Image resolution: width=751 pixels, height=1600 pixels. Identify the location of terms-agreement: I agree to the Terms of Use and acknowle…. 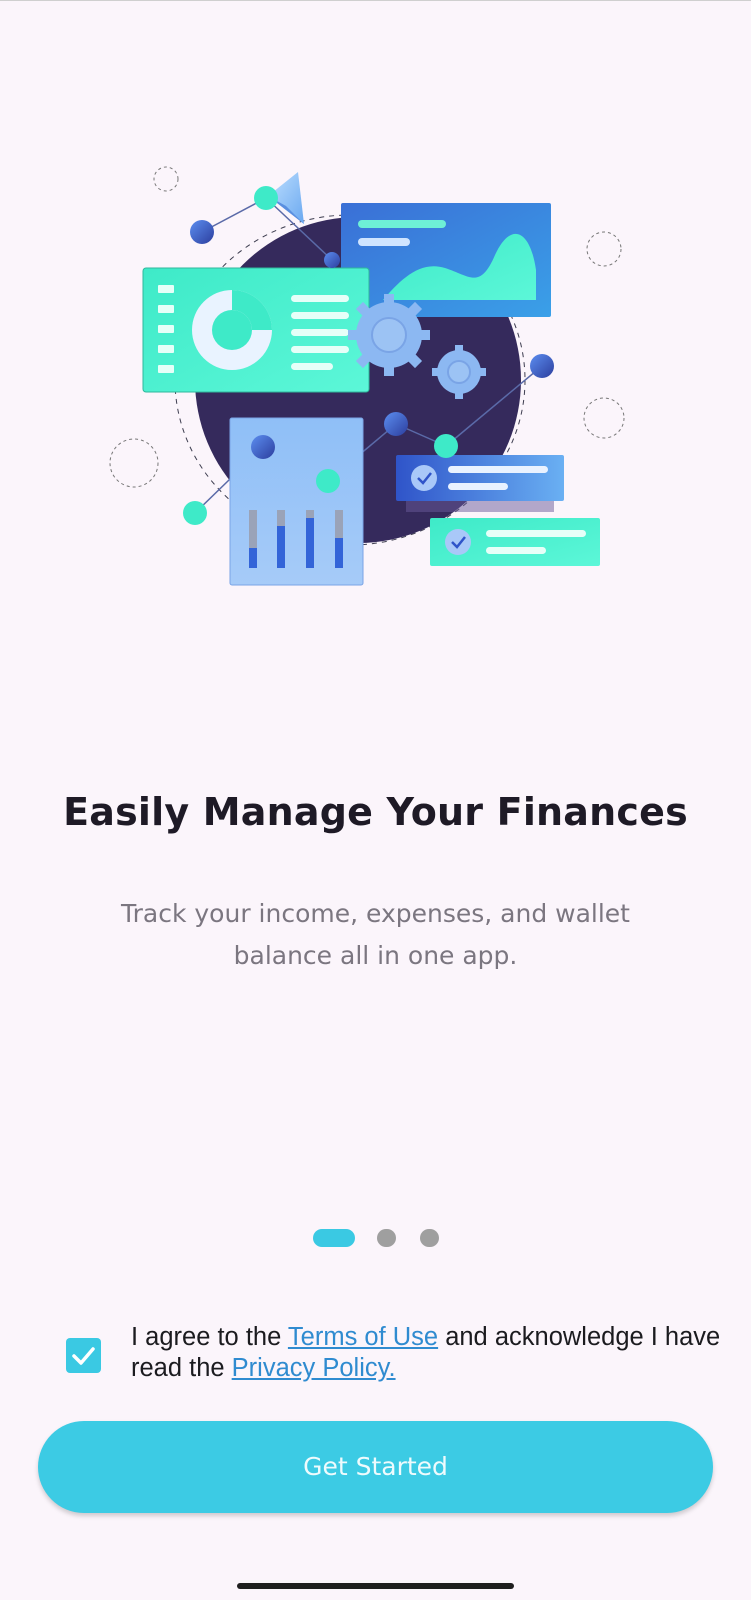
(393, 1357).